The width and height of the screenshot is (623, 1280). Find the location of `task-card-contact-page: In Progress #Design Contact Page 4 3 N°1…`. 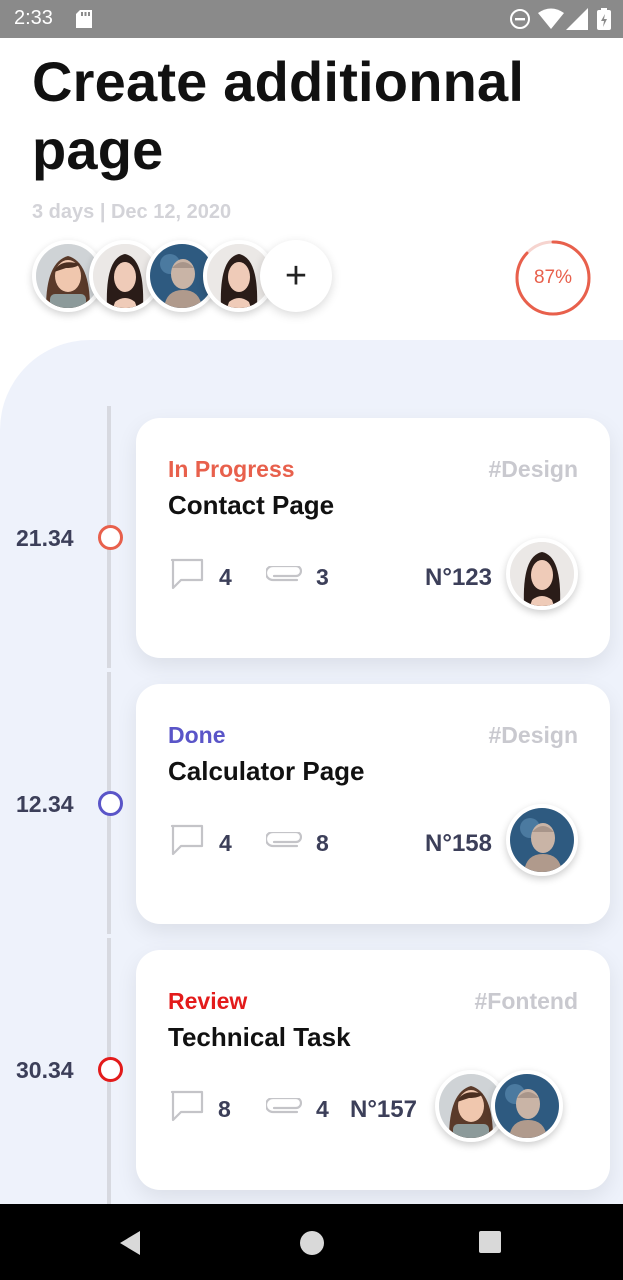

task-card-contact-page: In Progress #Design Contact Page 4 3 N°1… is located at coordinates (373, 538).